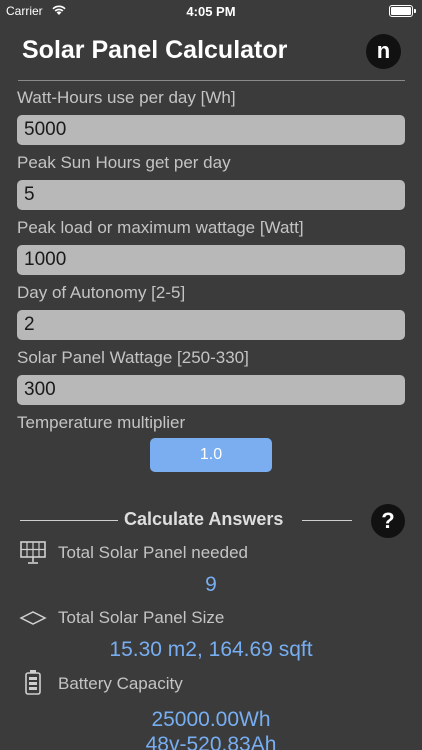 The height and width of the screenshot is (750, 422). What do you see at coordinates (402, 11) in the screenshot?
I see `battery-status-icon` at bounding box center [402, 11].